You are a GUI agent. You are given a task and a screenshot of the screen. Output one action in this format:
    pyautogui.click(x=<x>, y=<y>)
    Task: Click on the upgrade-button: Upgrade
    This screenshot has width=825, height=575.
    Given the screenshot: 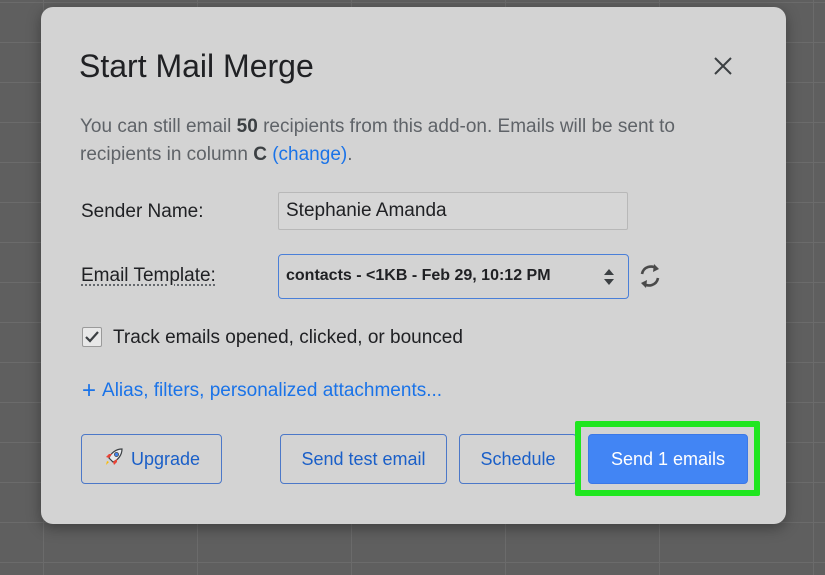 What is the action you would take?
    pyautogui.click(x=151, y=459)
    